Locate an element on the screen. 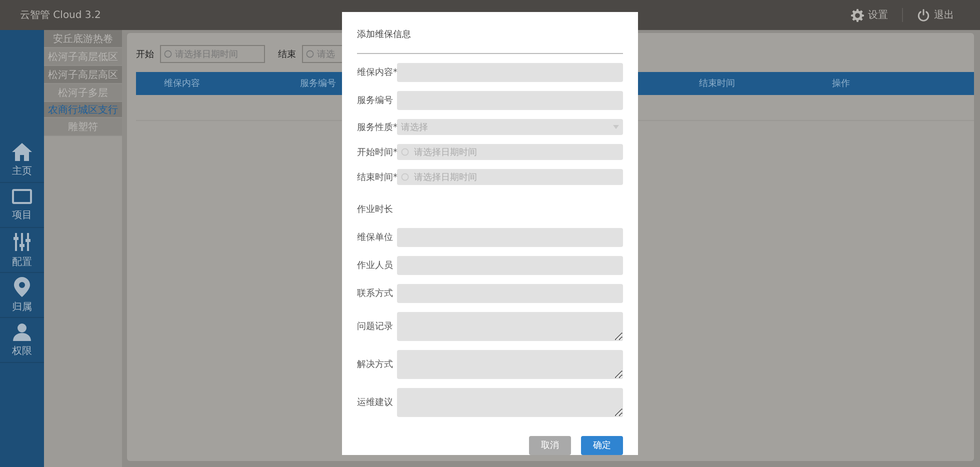 Image resolution: width=980 pixels, height=467 pixels. filter-label: 开始 is located at coordinates (145, 54).